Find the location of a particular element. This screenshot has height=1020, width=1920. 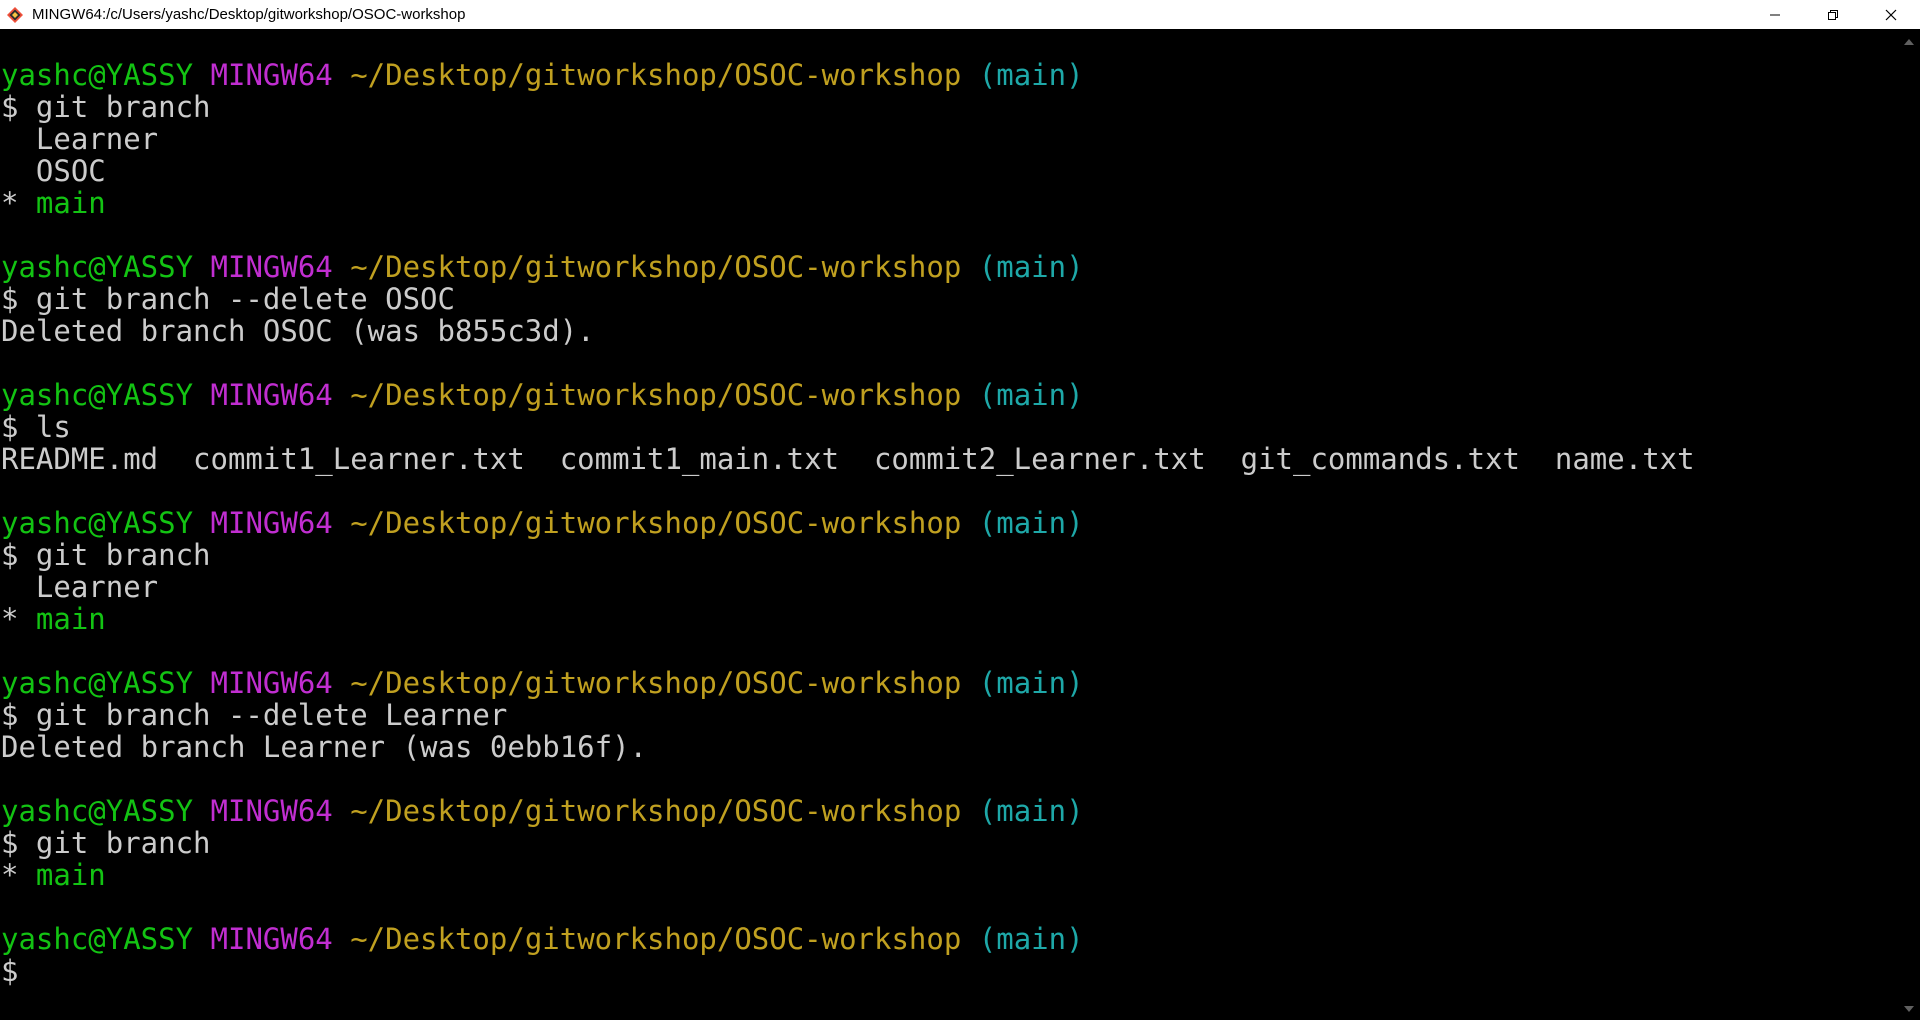

window-controls is located at coordinates (1833, 14).